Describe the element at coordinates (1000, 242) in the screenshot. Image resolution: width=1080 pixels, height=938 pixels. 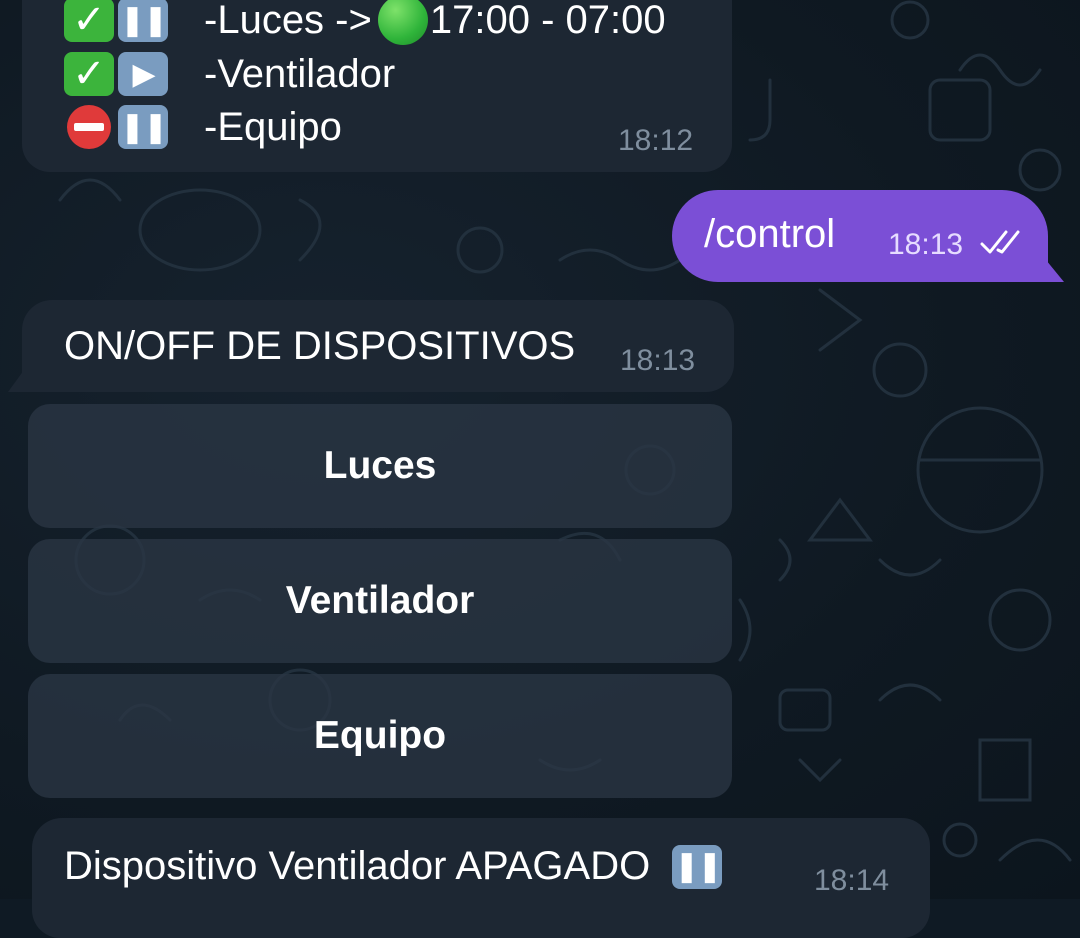
I see `double-check-icon` at that location.